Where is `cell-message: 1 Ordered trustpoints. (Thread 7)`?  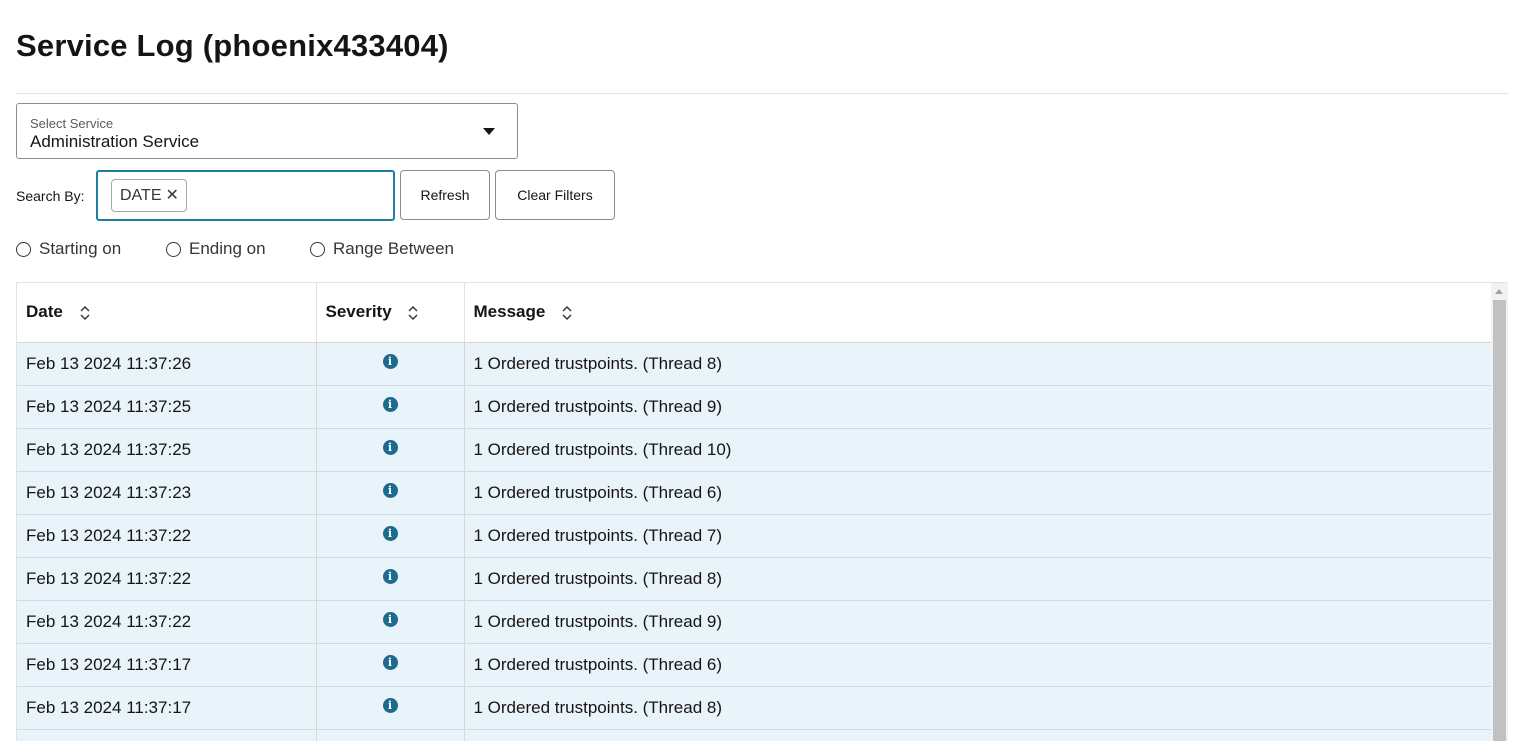
cell-message: 1 Ordered trustpoints. (Thread 7) is located at coordinates (978, 536).